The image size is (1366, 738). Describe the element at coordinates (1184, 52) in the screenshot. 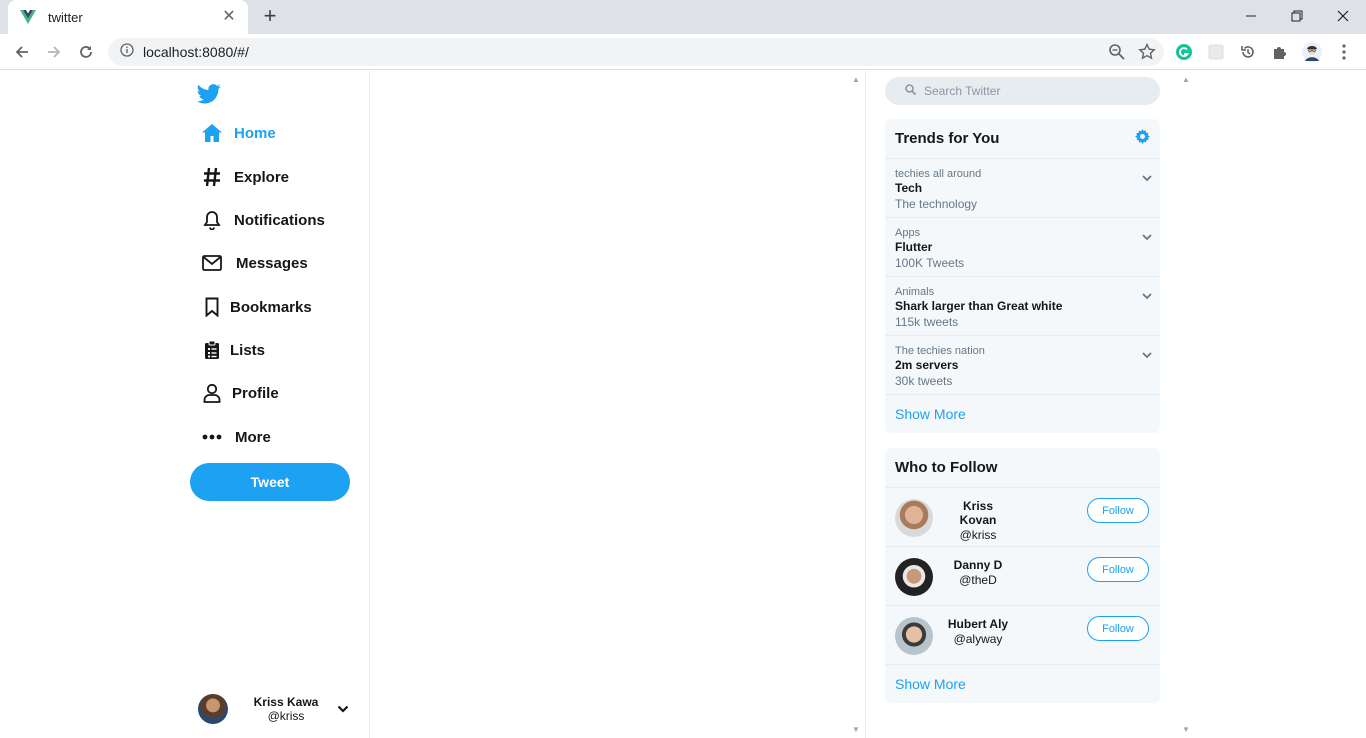

I see `grammarly-icon` at that location.